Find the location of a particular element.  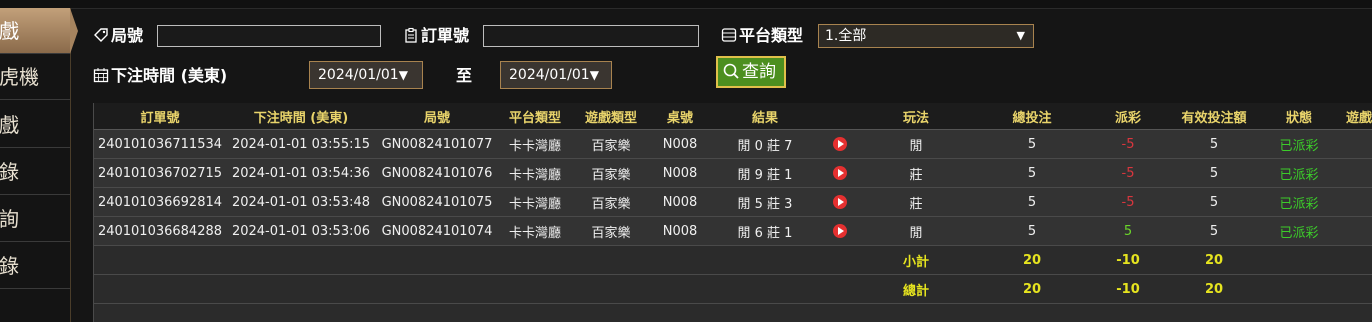

tag-icon is located at coordinates (101, 35).